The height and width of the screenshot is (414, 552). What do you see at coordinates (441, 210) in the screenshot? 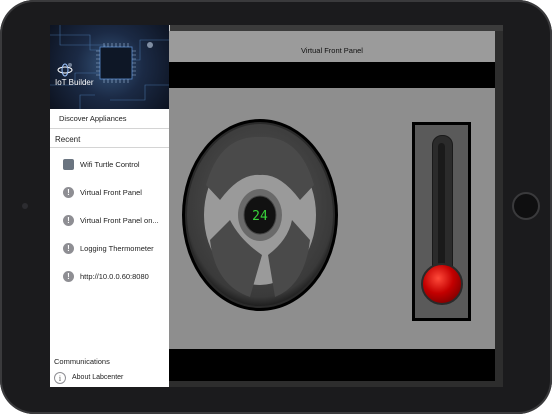
I see `thermometer-column` at bounding box center [441, 210].